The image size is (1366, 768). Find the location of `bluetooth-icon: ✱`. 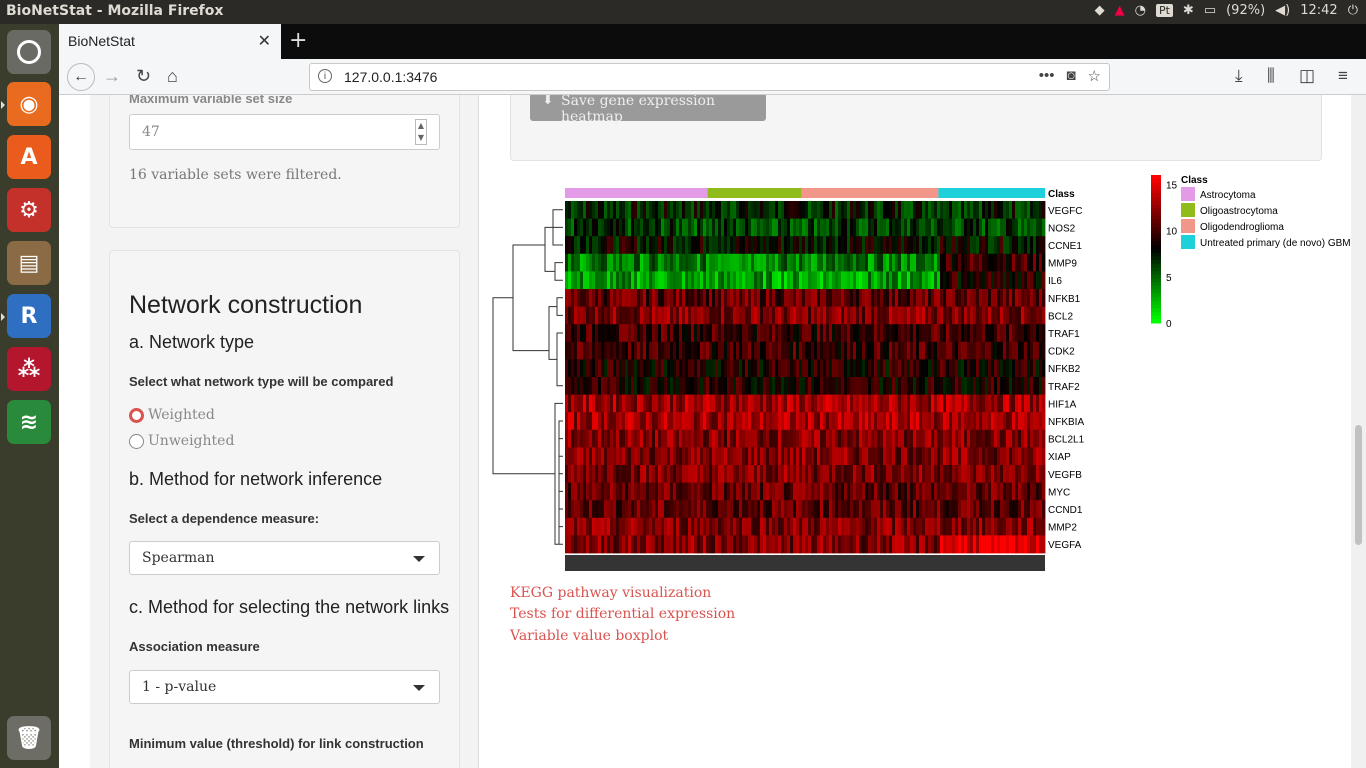

bluetooth-icon: ✱ is located at coordinates (1188, 10).